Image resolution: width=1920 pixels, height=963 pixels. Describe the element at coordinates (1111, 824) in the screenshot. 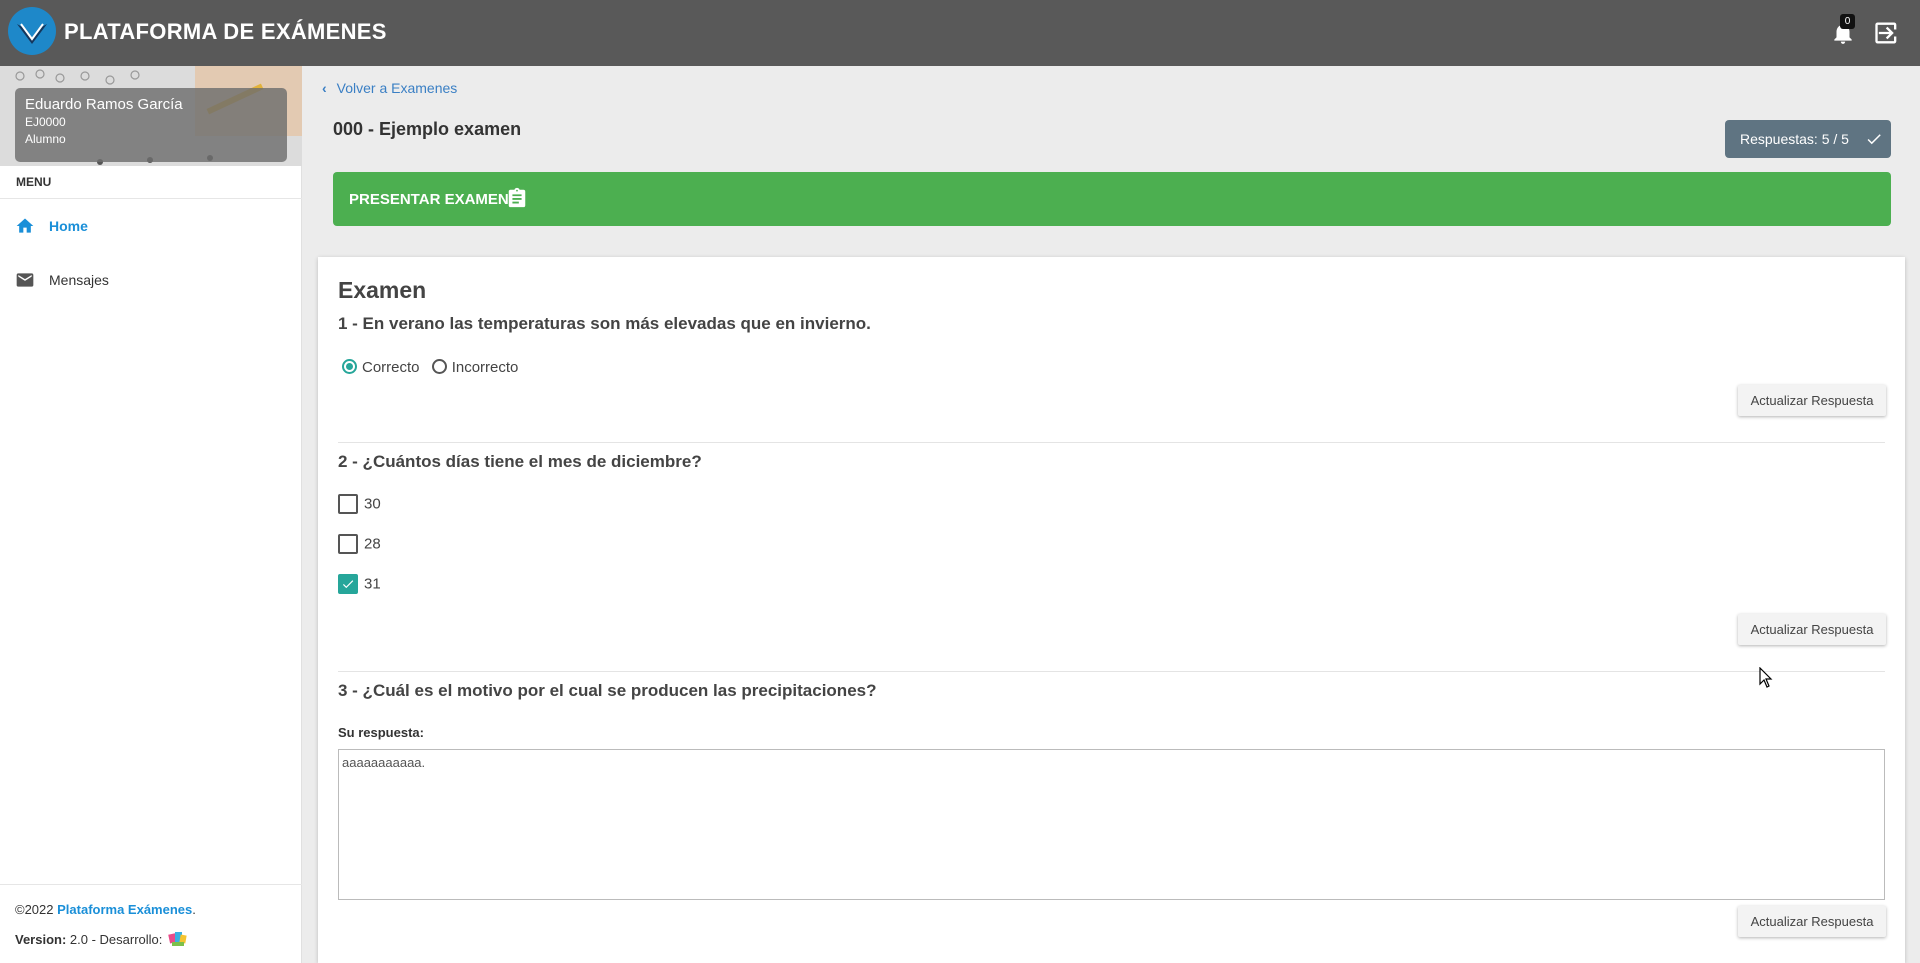

I see `answer-textarea: aaaaaaaaaaa.` at that location.